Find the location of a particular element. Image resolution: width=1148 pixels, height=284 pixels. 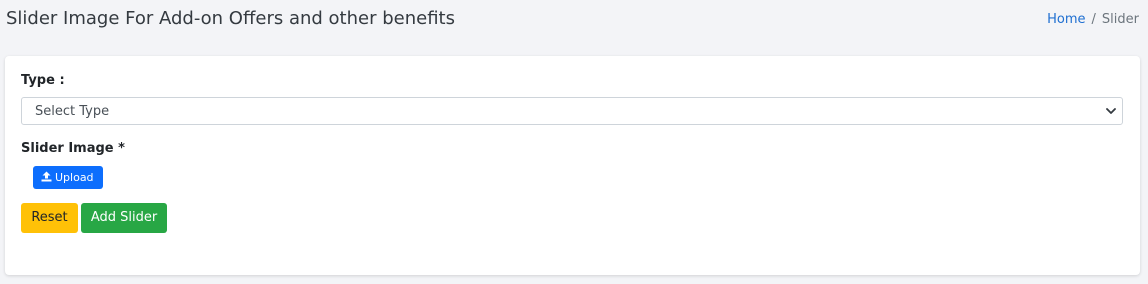

add-slider-button: Add Slider is located at coordinates (124, 218).